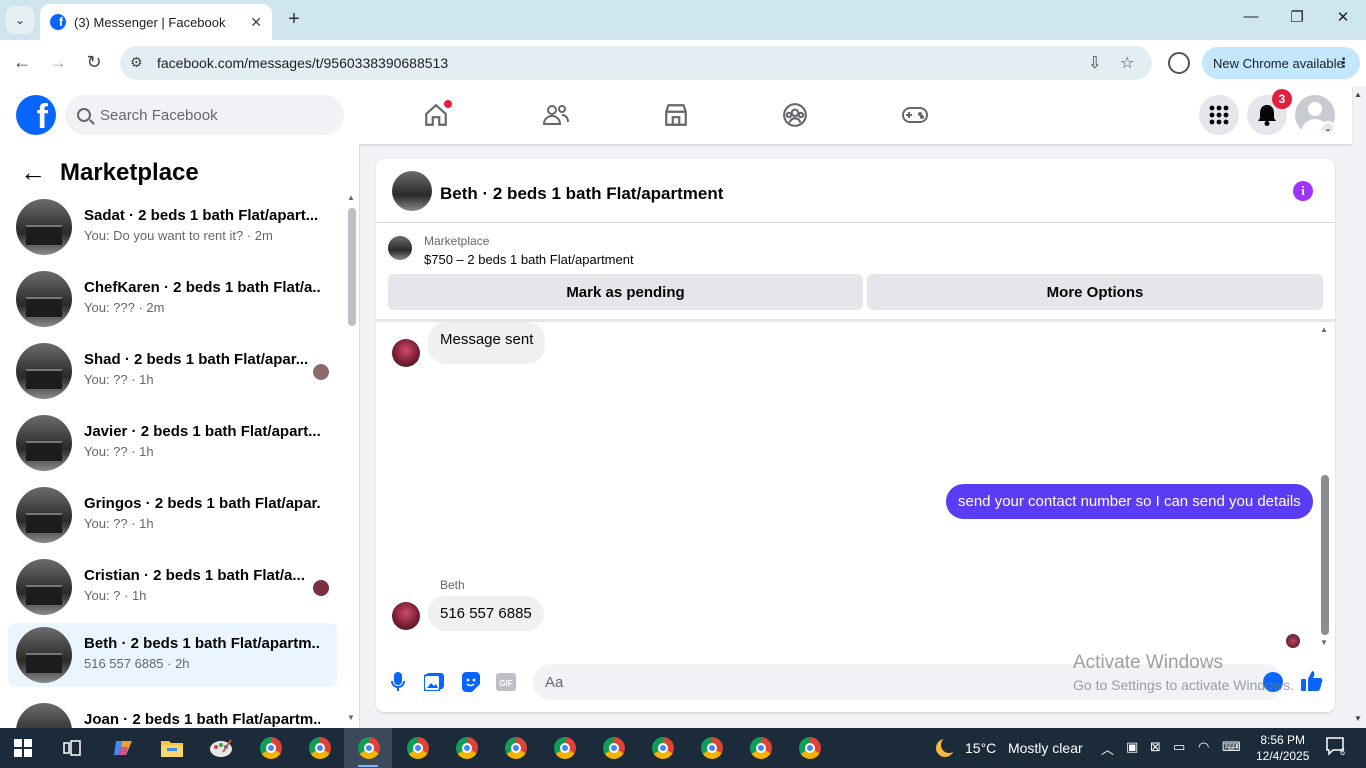  I want to click on marketplace-icon, so click(676, 115).